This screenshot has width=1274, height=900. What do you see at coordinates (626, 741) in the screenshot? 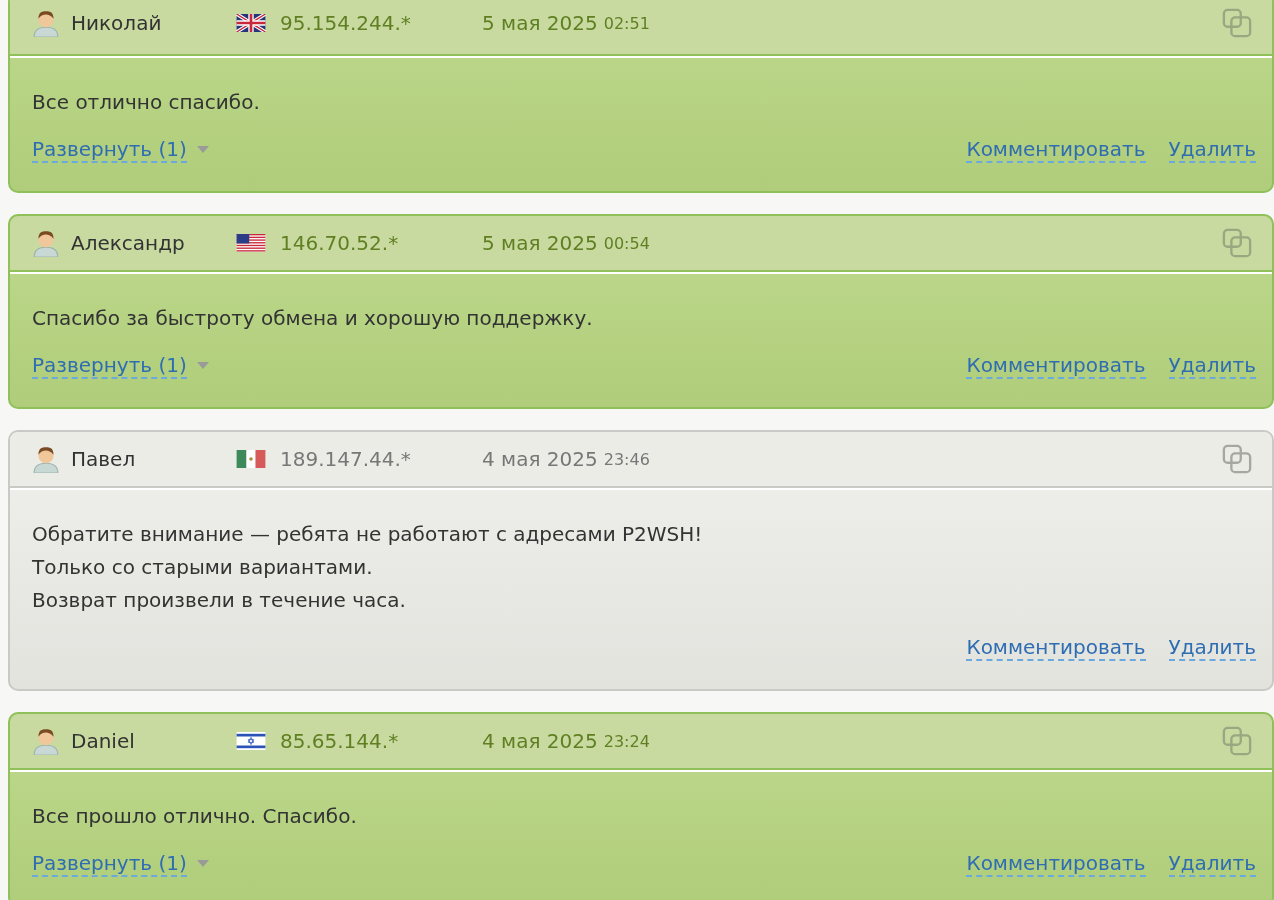
I see `review-time: 23:24` at bounding box center [626, 741].